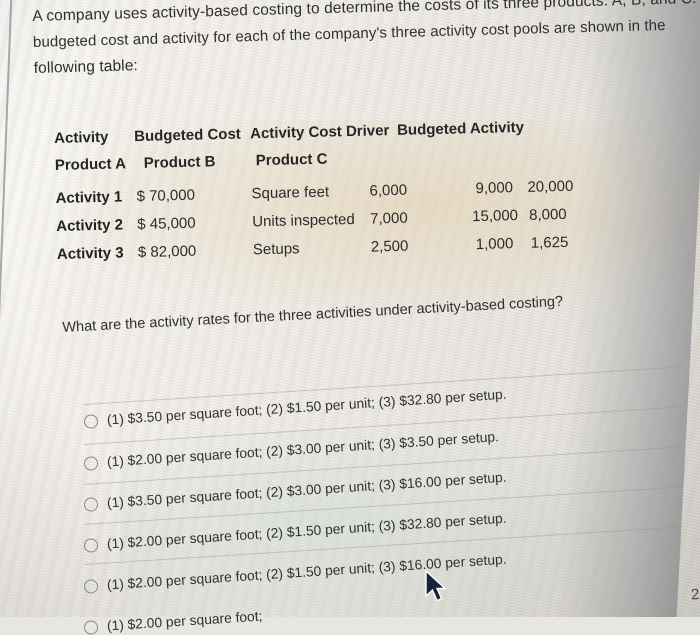 This screenshot has height=635, width=700. I want to click on header-activity: Activity, so click(81, 137).